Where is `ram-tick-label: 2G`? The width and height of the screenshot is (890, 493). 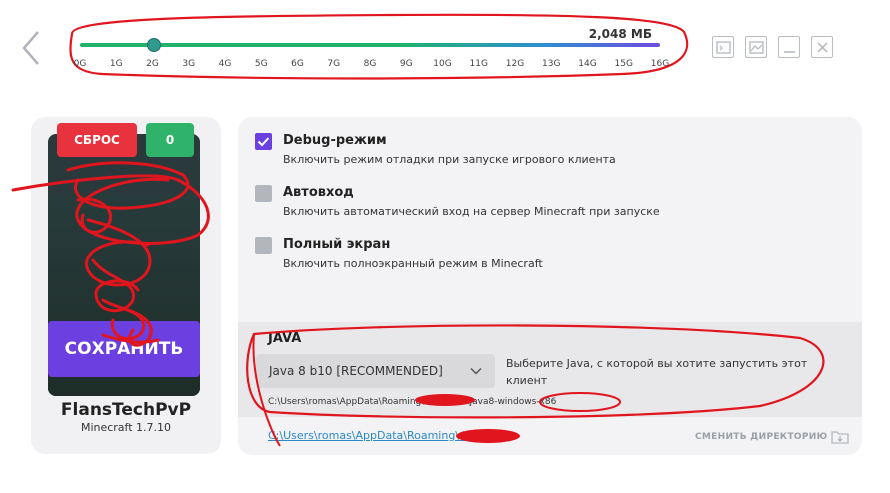
ram-tick-label: 2G is located at coordinates (152, 64).